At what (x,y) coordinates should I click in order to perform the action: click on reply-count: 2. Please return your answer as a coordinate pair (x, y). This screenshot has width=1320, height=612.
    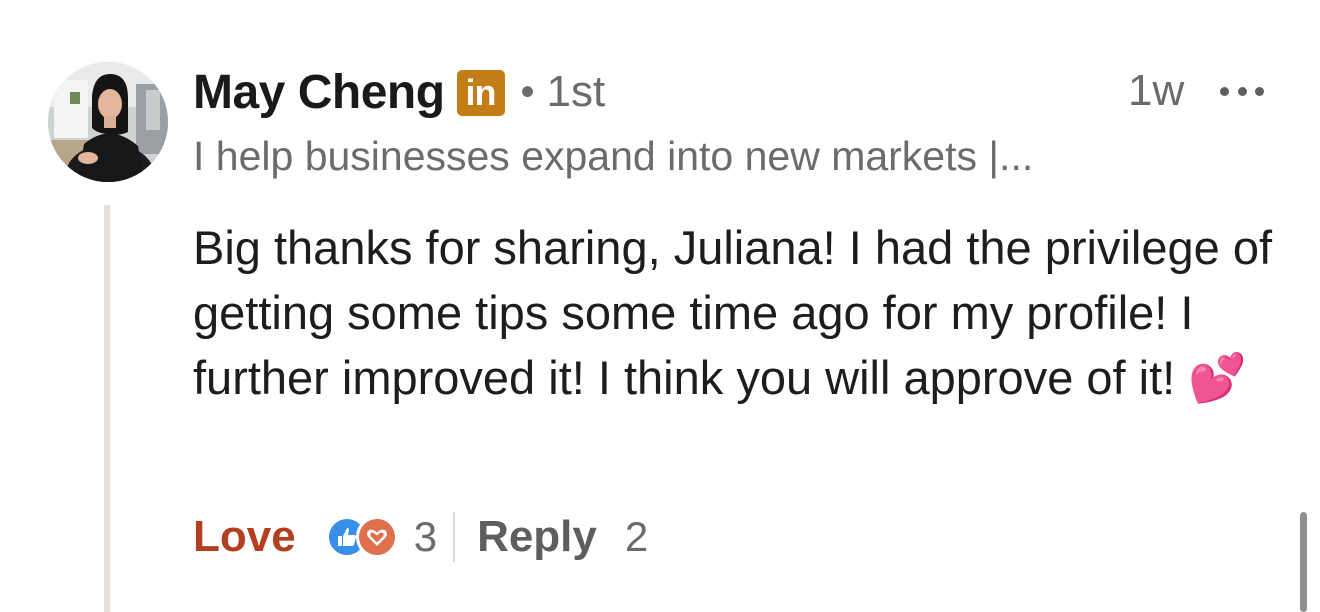
    Looking at the image, I should click on (636, 537).